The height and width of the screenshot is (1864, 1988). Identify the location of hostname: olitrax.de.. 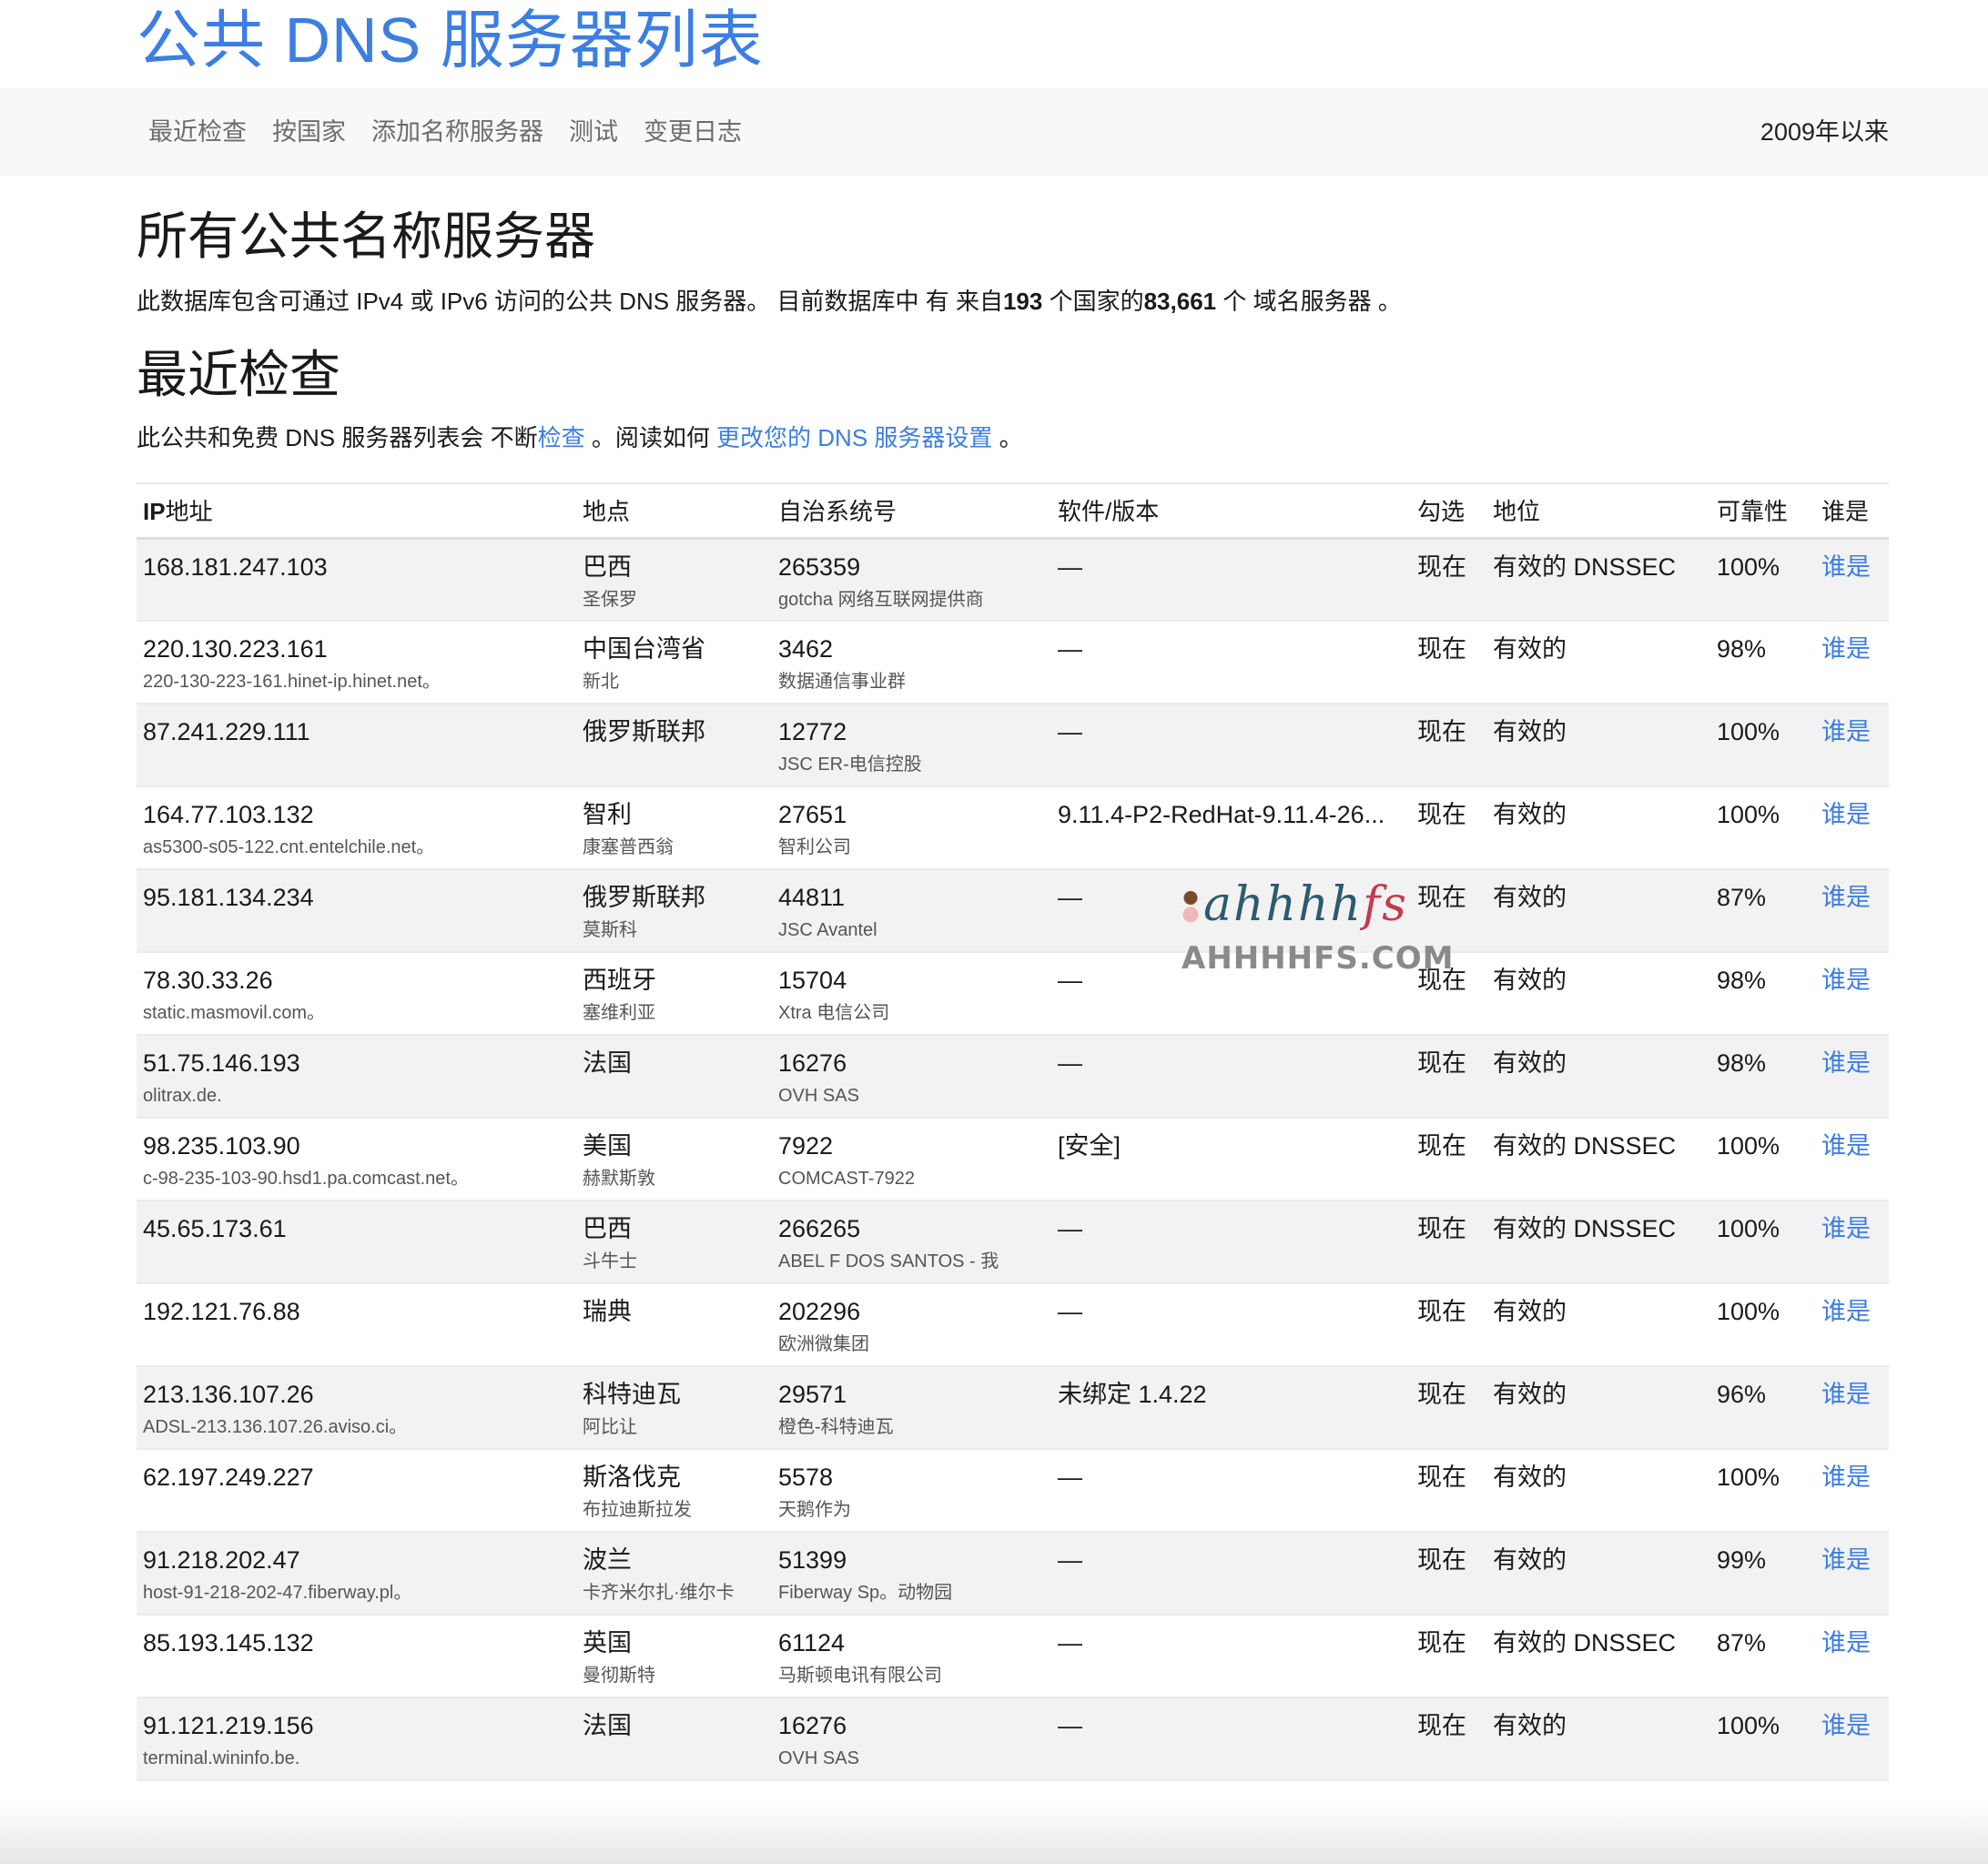
(182, 1096).